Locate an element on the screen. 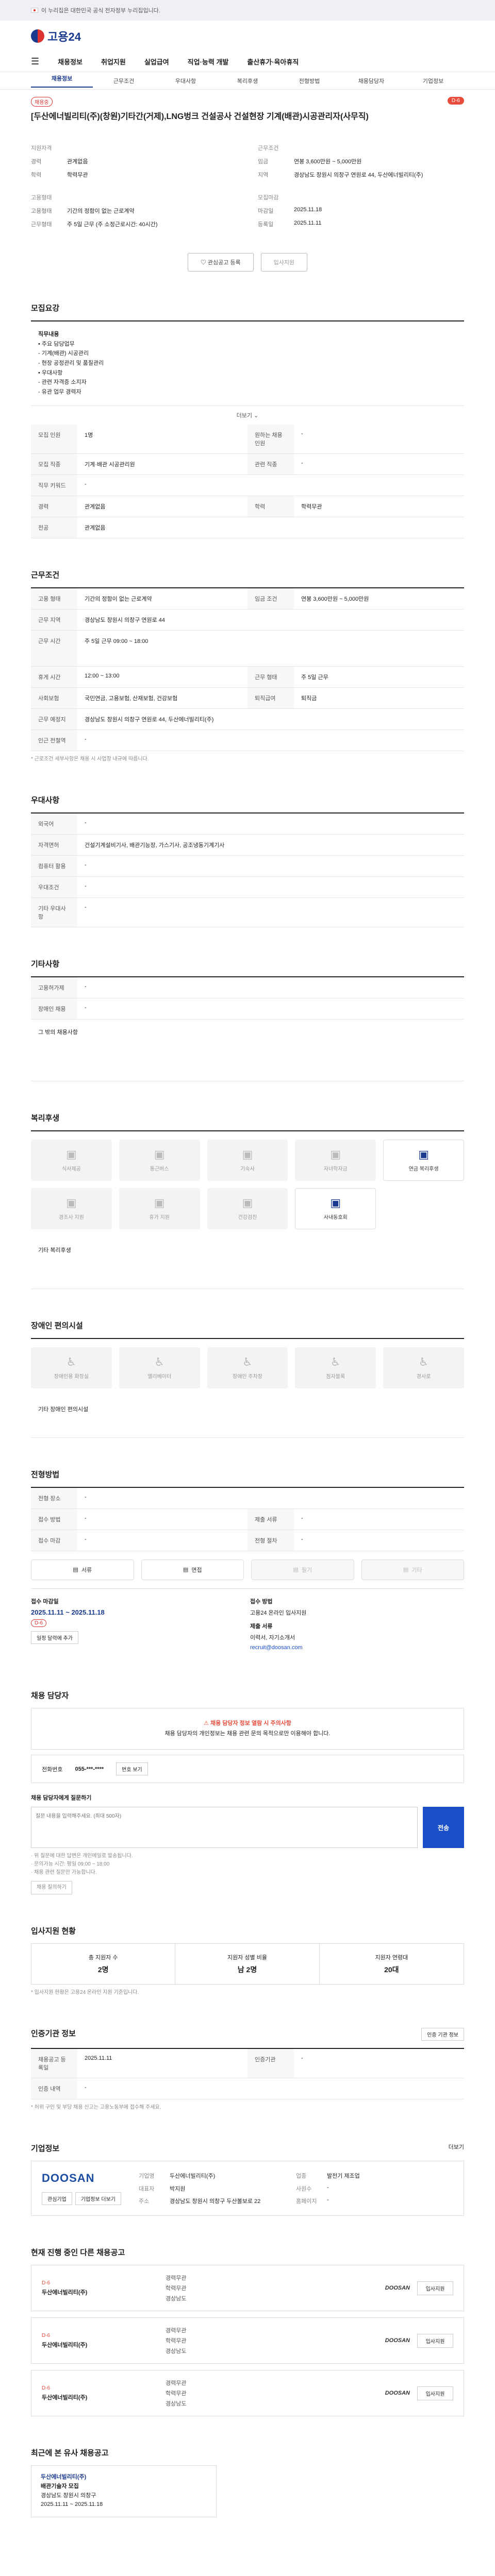 The height and width of the screenshot is (2576, 495). row-head: 제출 서류 is located at coordinates (271, 1519).